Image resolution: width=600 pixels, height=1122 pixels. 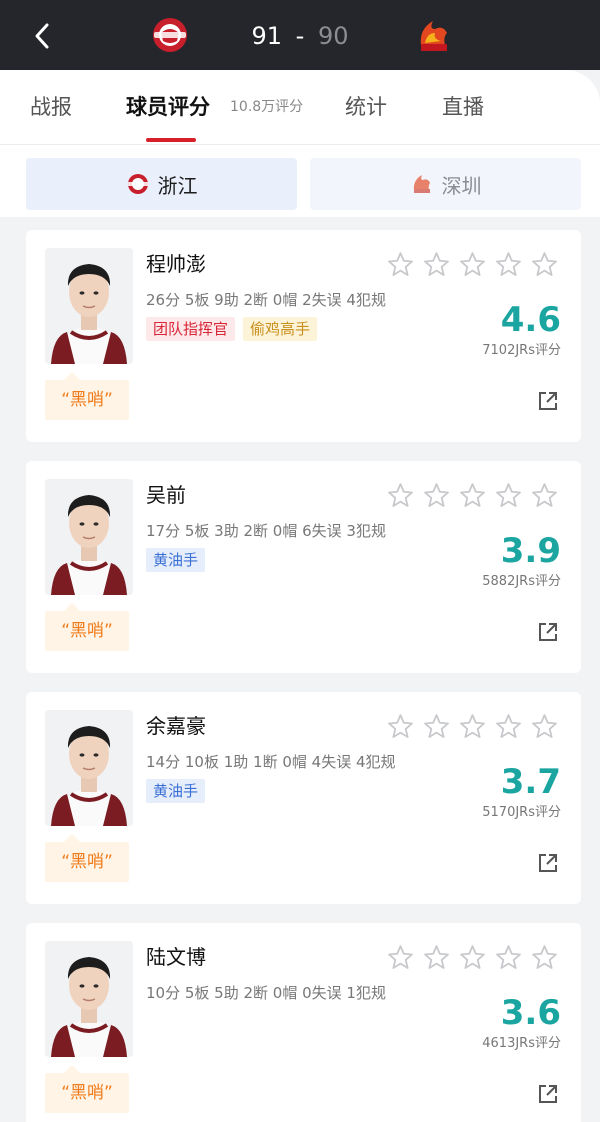 I want to click on rating-count: 5170JRs评分, so click(x=521, y=812).